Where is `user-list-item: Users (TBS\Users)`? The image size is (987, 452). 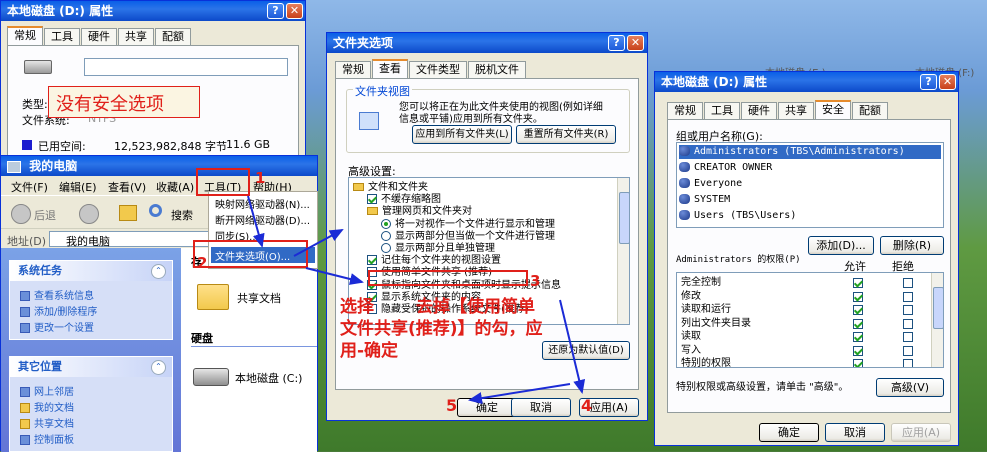 user-list-item: Users (TBS\Users) is located at coordinates (810, 216).